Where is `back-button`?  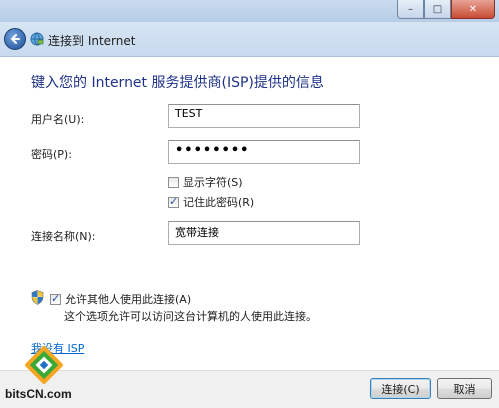
back-button is located at coordinates (15, 39).